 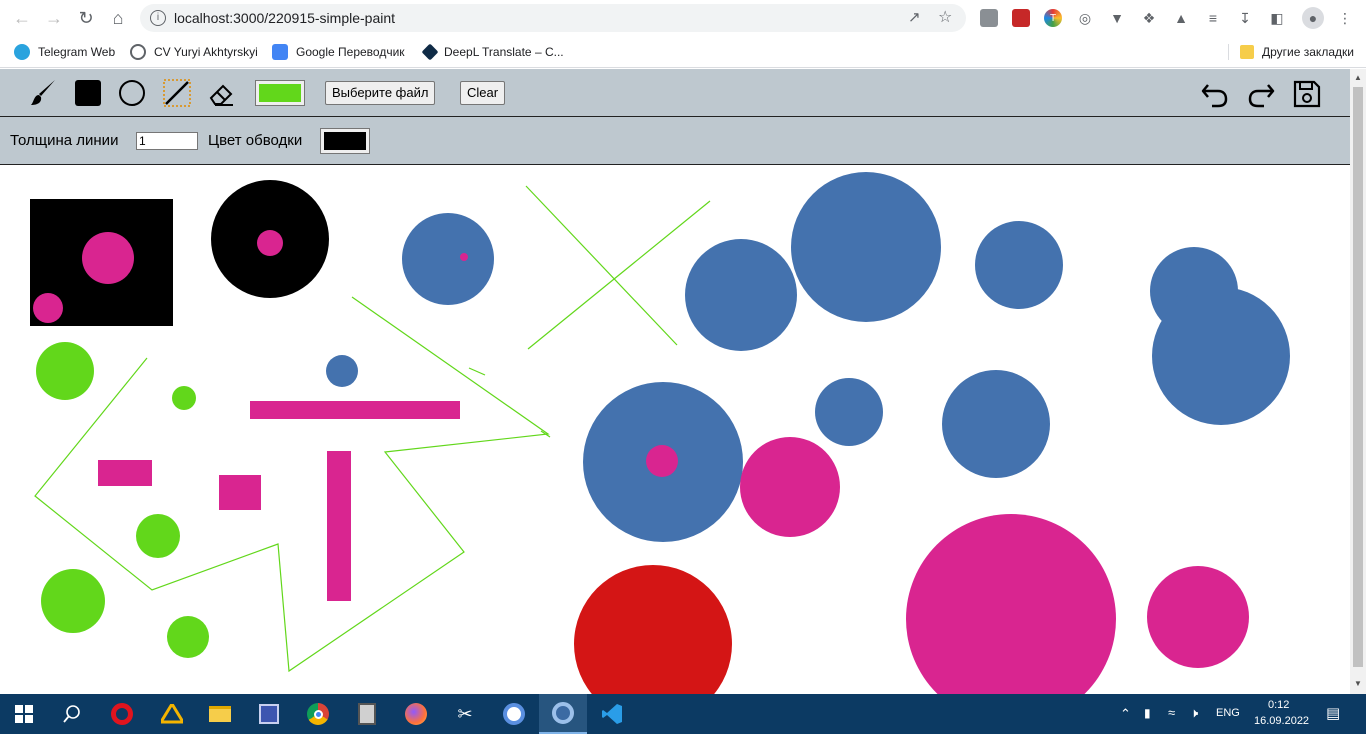 What do you see at coordinates (1085, 18) in the screenshot?
I see `extension-4-icon: ◎` at bounding box center [1085, 18].